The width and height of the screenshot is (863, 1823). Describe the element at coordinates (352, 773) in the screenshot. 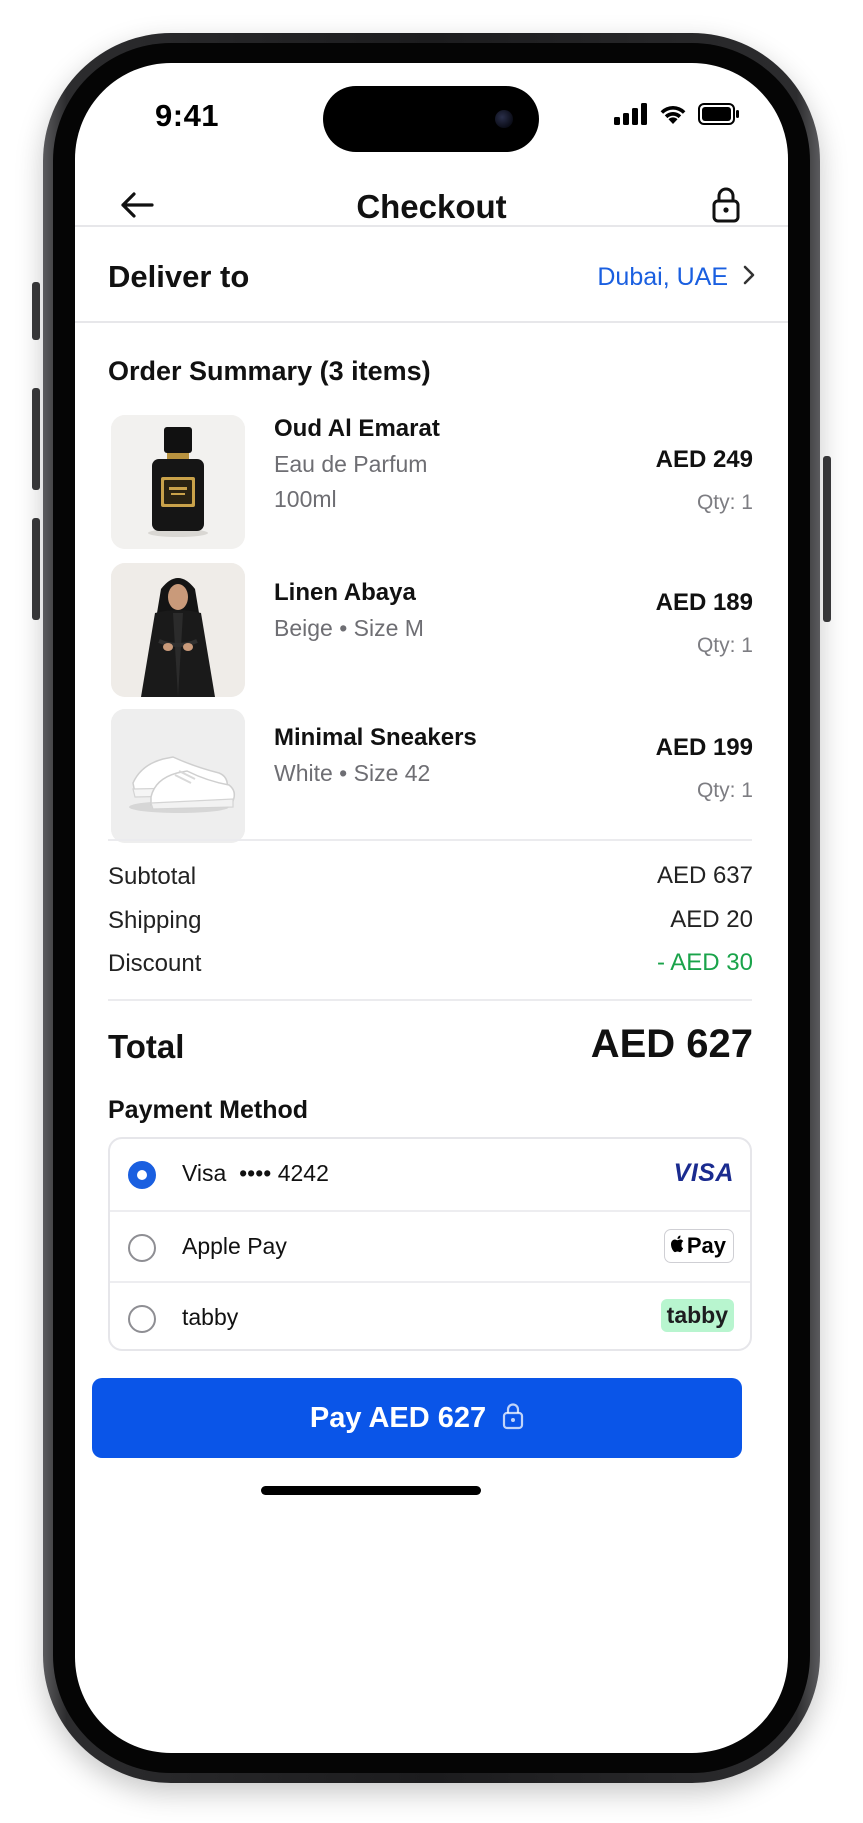

I see `item-subtitle: White • Size 42` at that location.